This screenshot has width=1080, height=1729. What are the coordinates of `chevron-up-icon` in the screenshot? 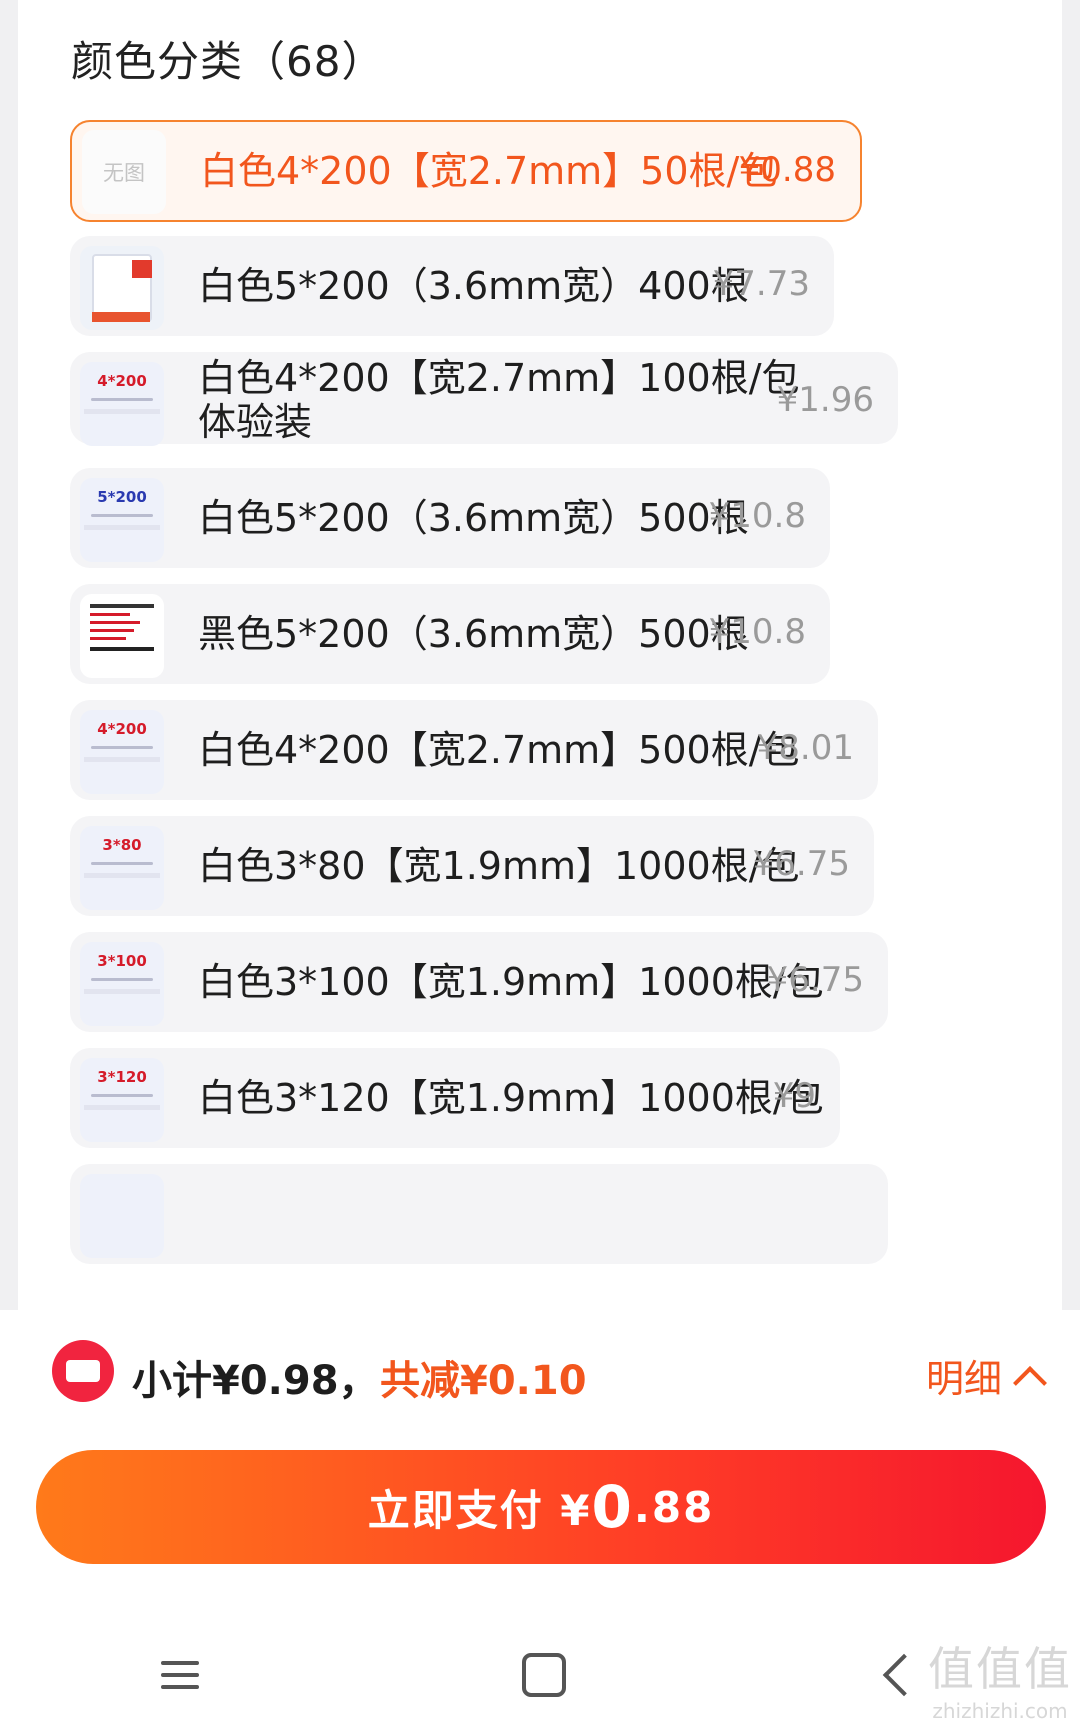 It's located at (1030, 1382).